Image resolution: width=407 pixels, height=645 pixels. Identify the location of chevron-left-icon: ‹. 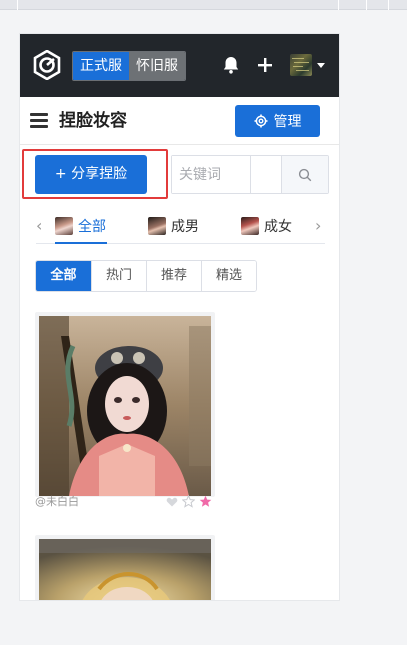
(39, 225).